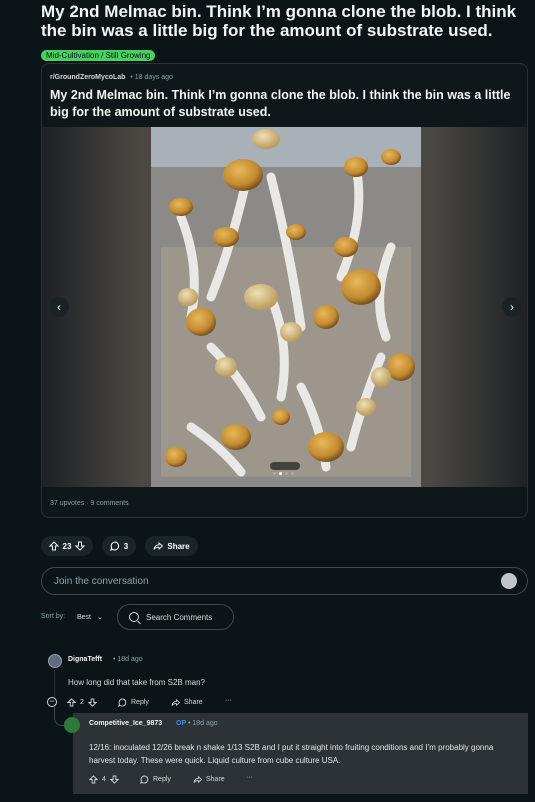 The image size is (535, 802). I want to click on comment-count: 9 comments, so click(109, 503).